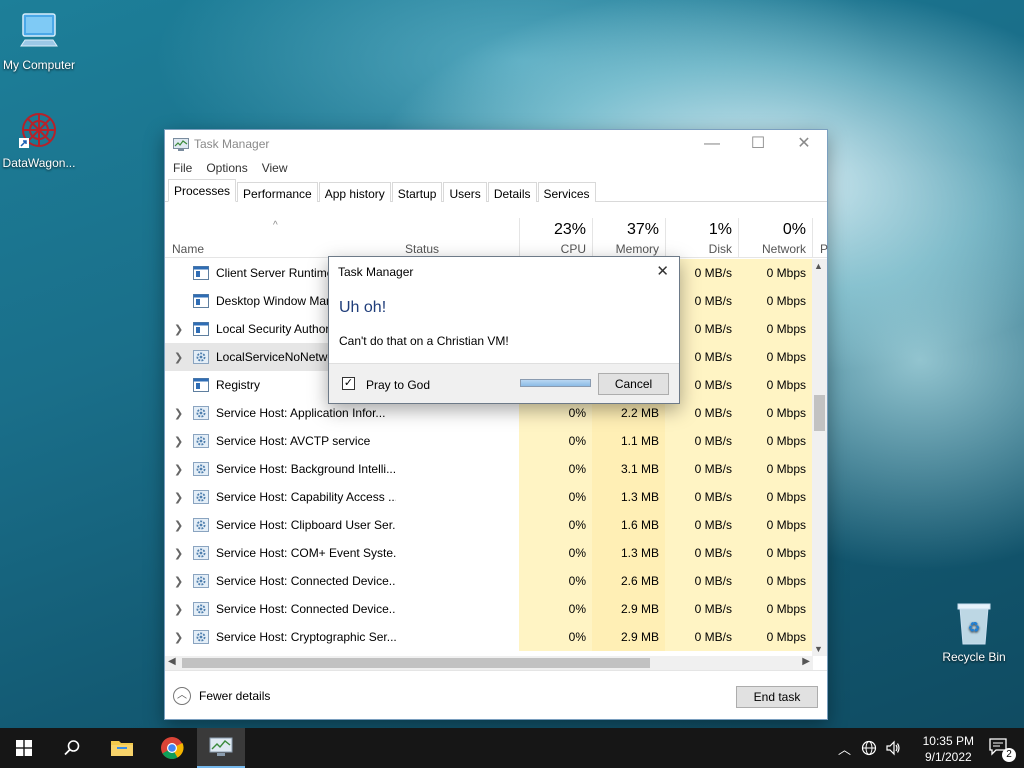 The width and height of the screenshot is (1024, 768). I want to click on tab-details: Details, so click(512, 192).